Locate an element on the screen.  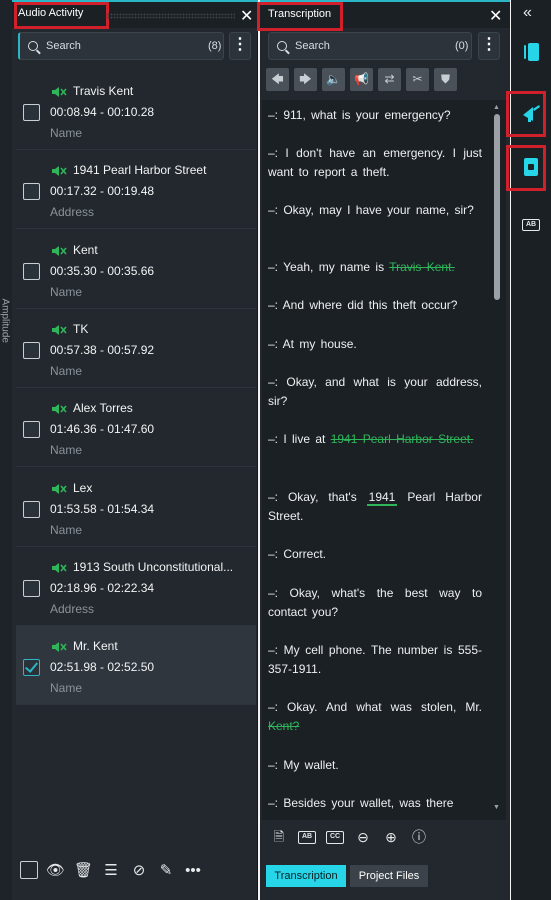
scroll-down-icon: ▼ is located at coordinates (496, 807).